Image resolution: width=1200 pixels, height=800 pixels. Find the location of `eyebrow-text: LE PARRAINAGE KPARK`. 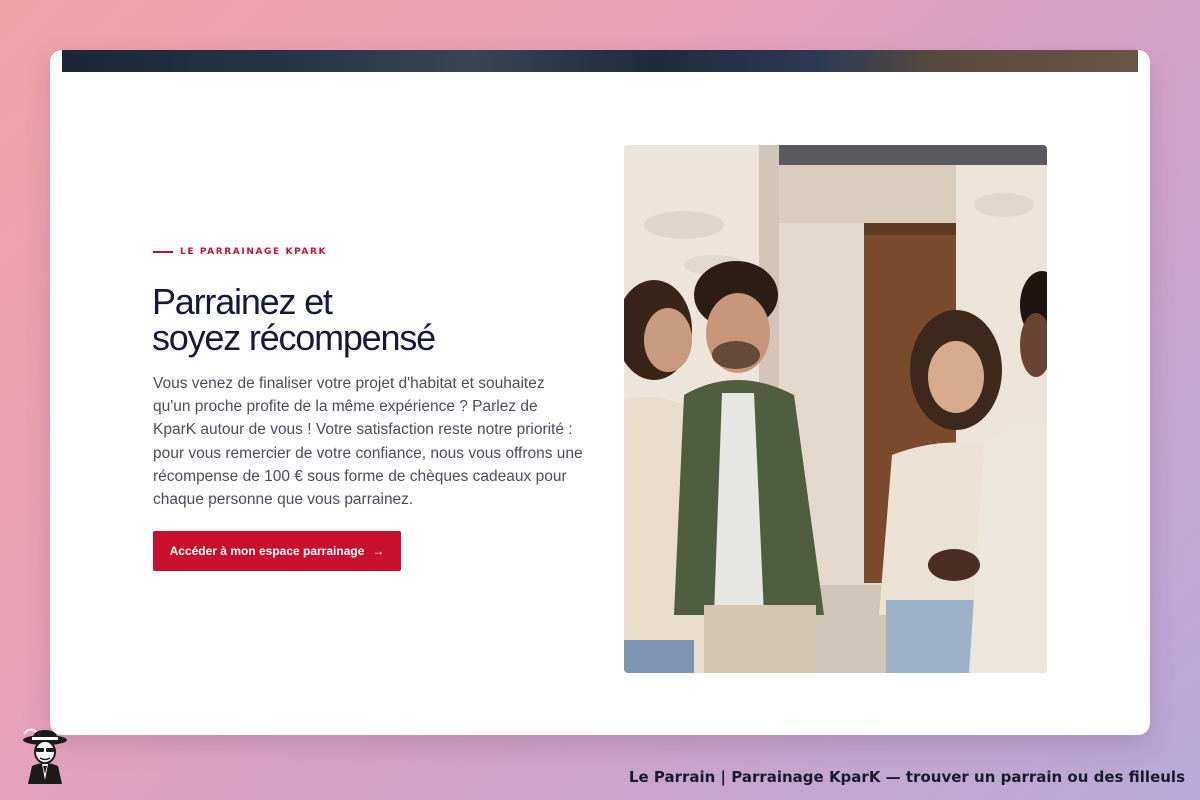

eyebrow-text: LE PARRAINAGE KPARK is located at coordinates (254, 252).